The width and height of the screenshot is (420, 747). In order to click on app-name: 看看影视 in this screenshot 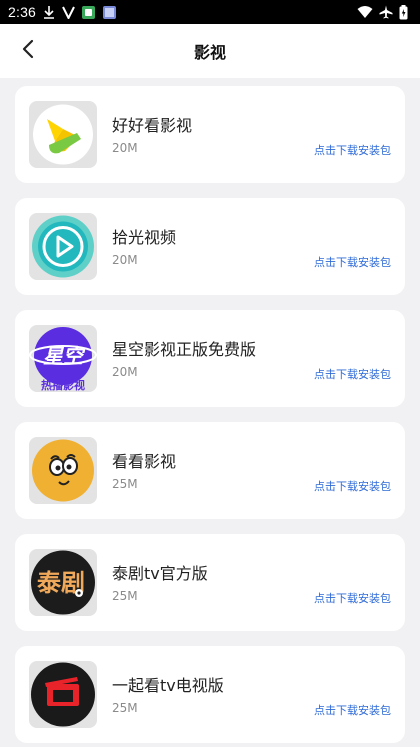, I will do `click(144, 461)`.